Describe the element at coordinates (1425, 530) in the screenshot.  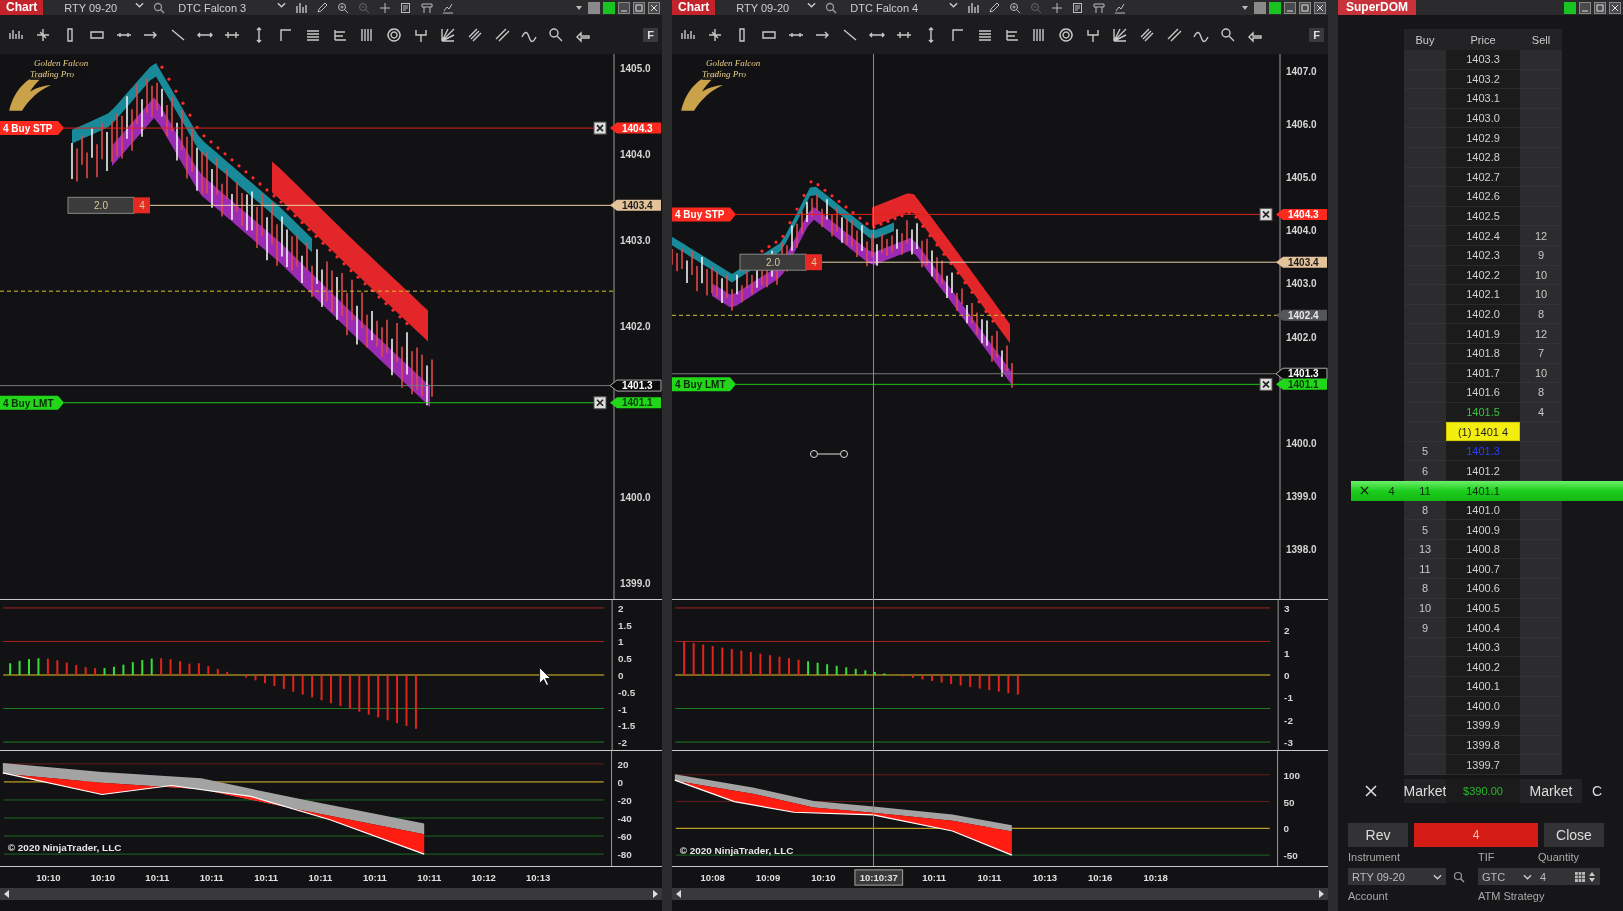
I see `buy-cell: 5` at that location.